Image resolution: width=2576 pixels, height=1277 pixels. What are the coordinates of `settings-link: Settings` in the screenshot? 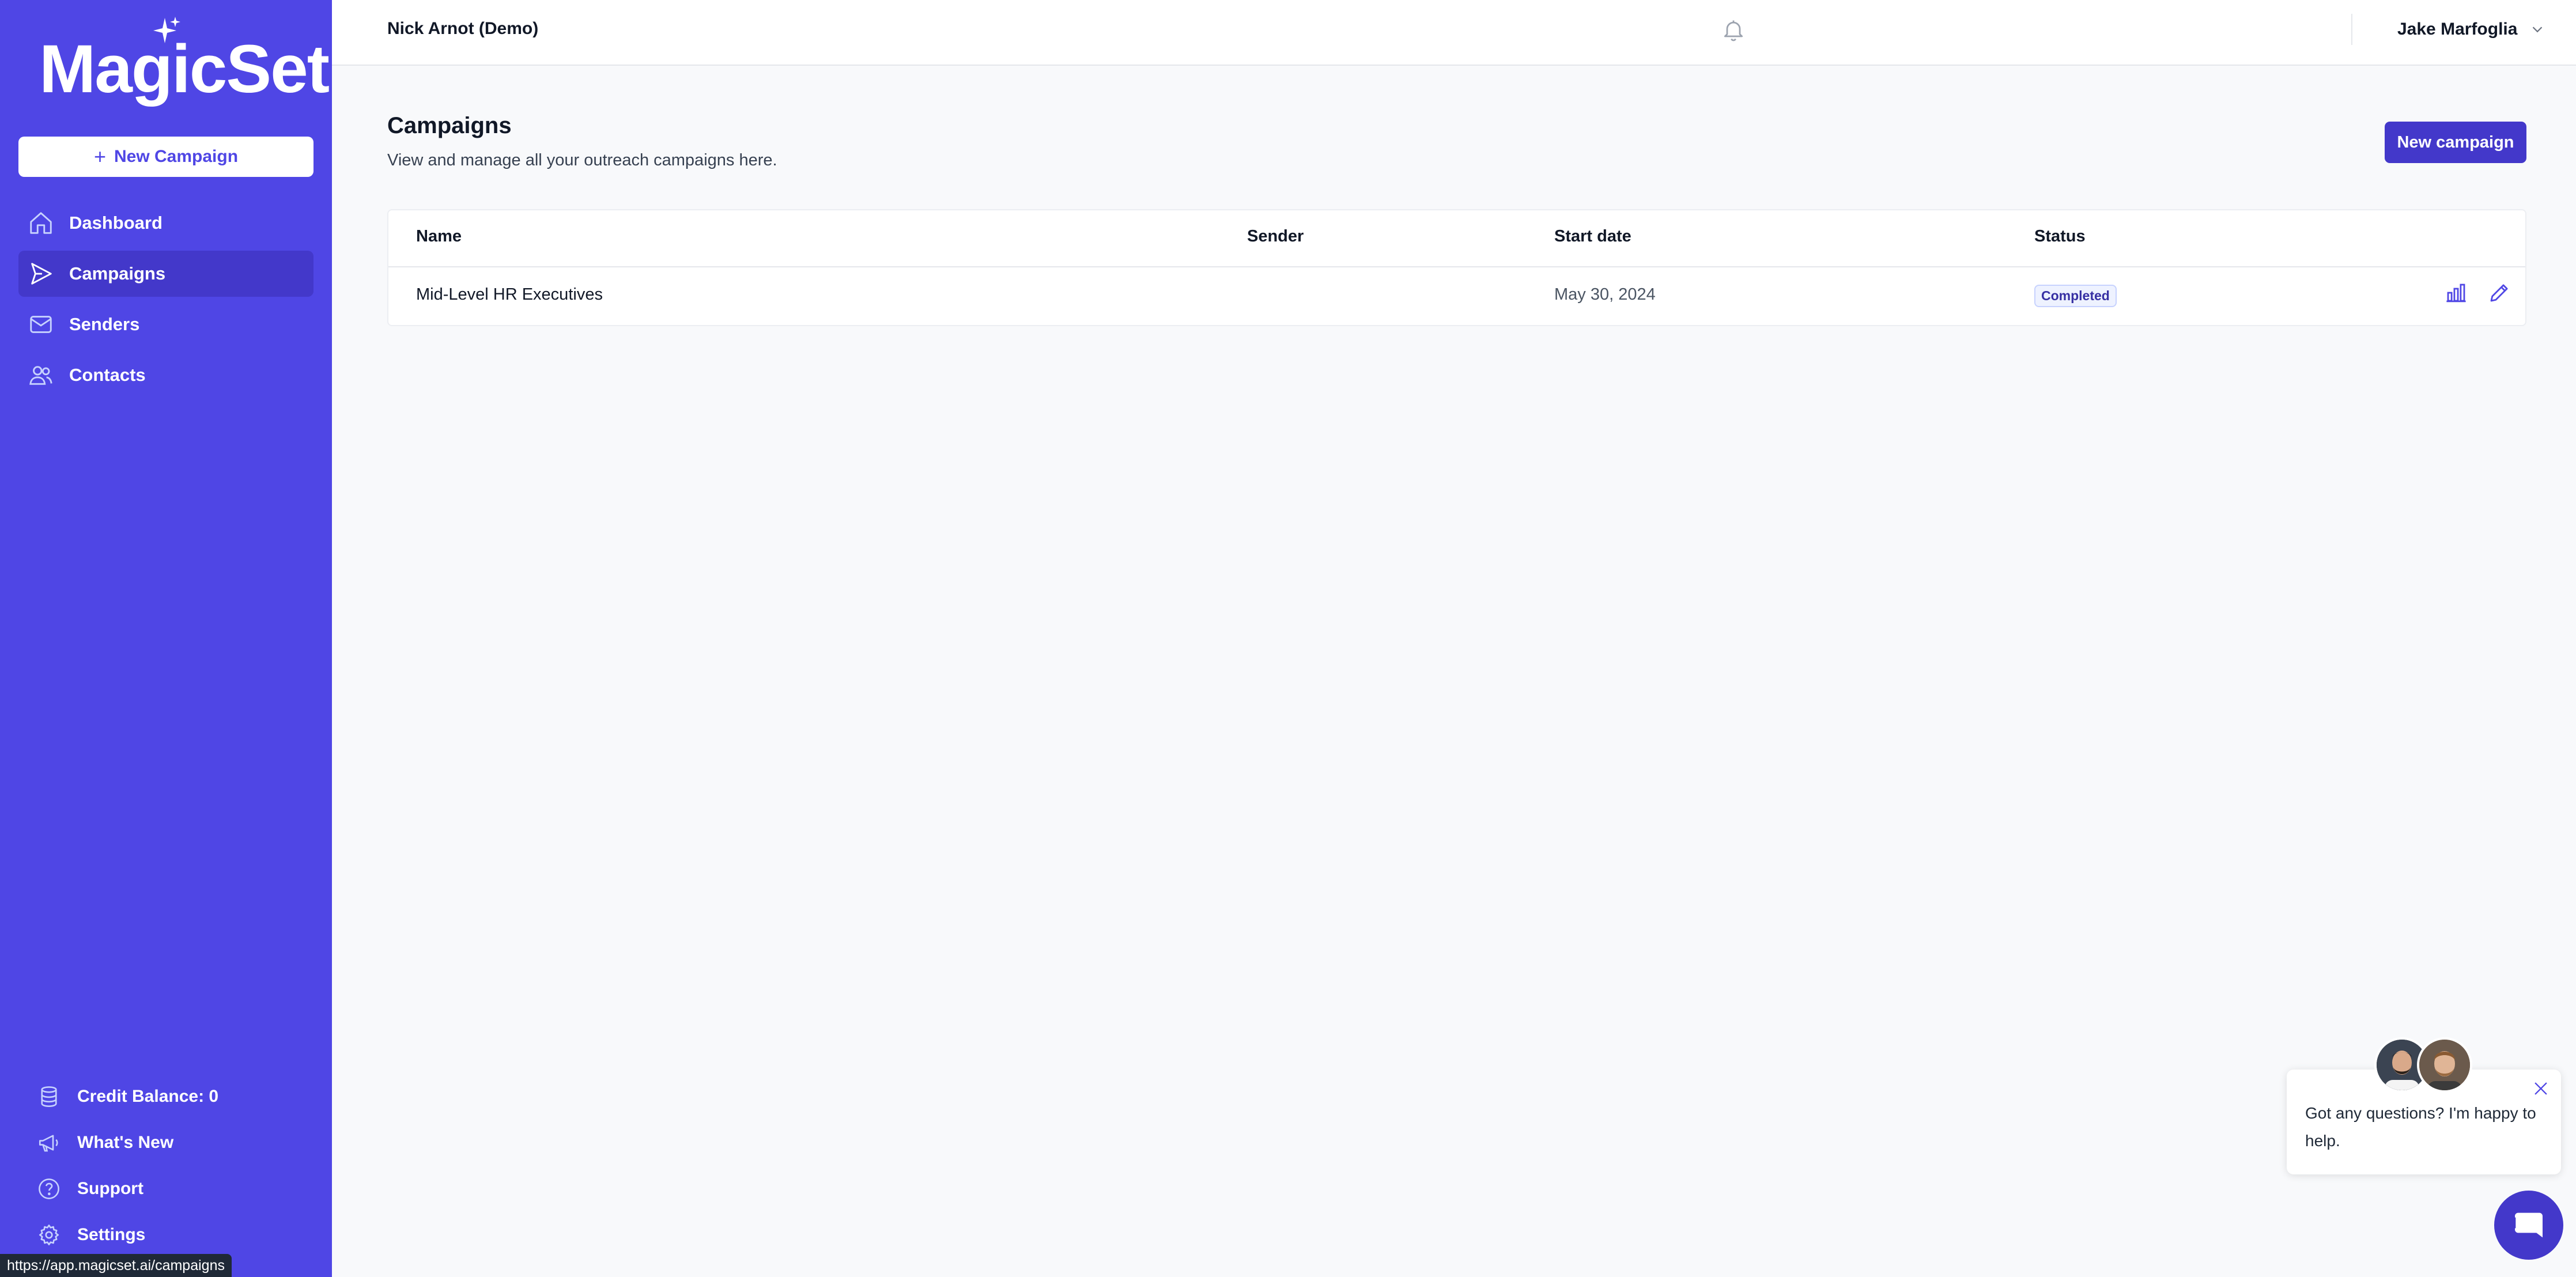 It's located at (91, 1235).